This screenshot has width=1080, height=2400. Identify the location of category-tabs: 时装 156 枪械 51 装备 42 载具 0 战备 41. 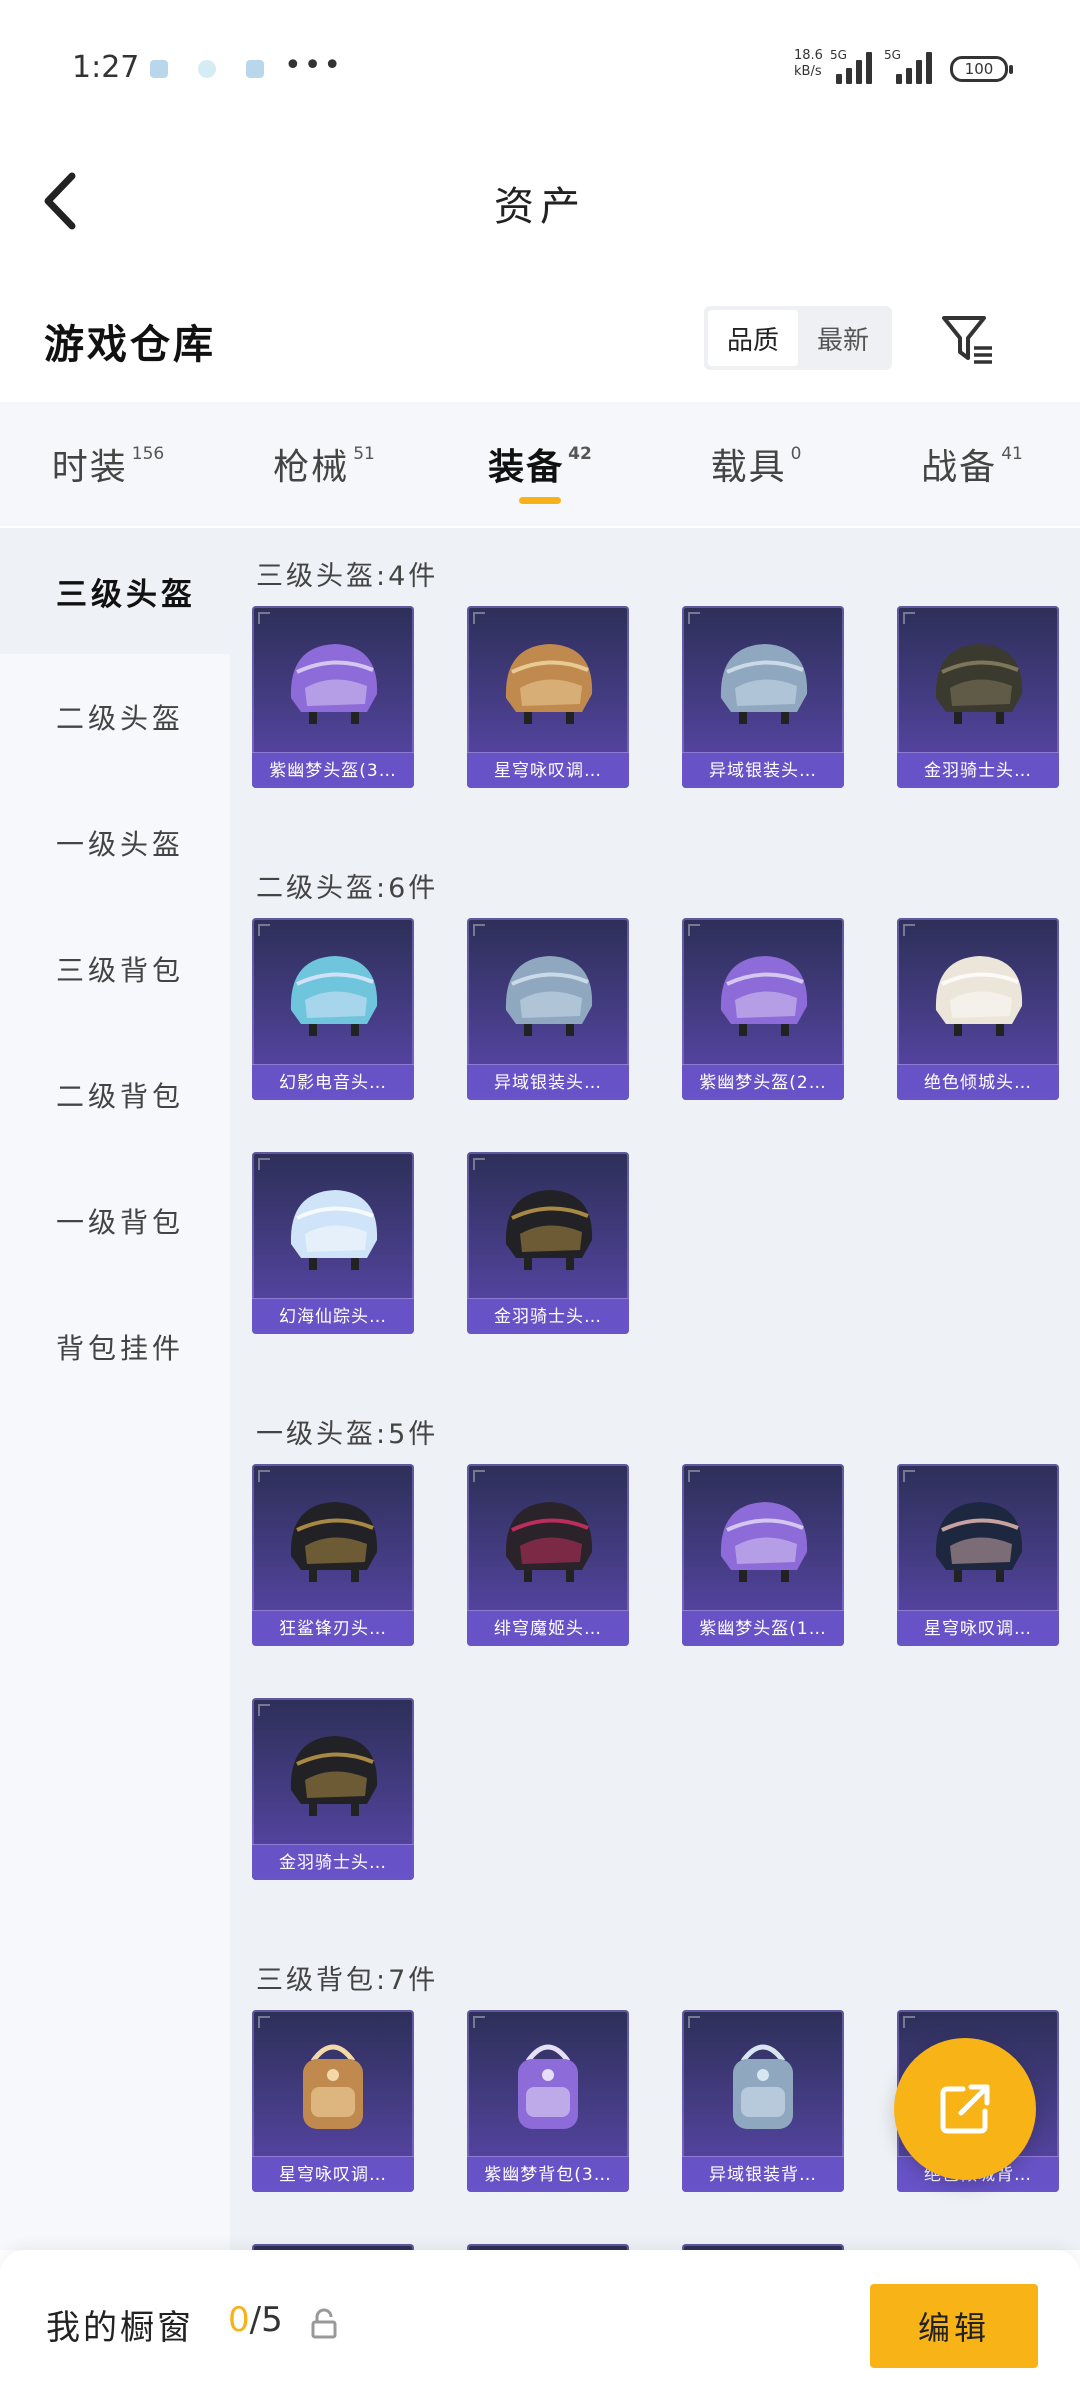
(540, 464).